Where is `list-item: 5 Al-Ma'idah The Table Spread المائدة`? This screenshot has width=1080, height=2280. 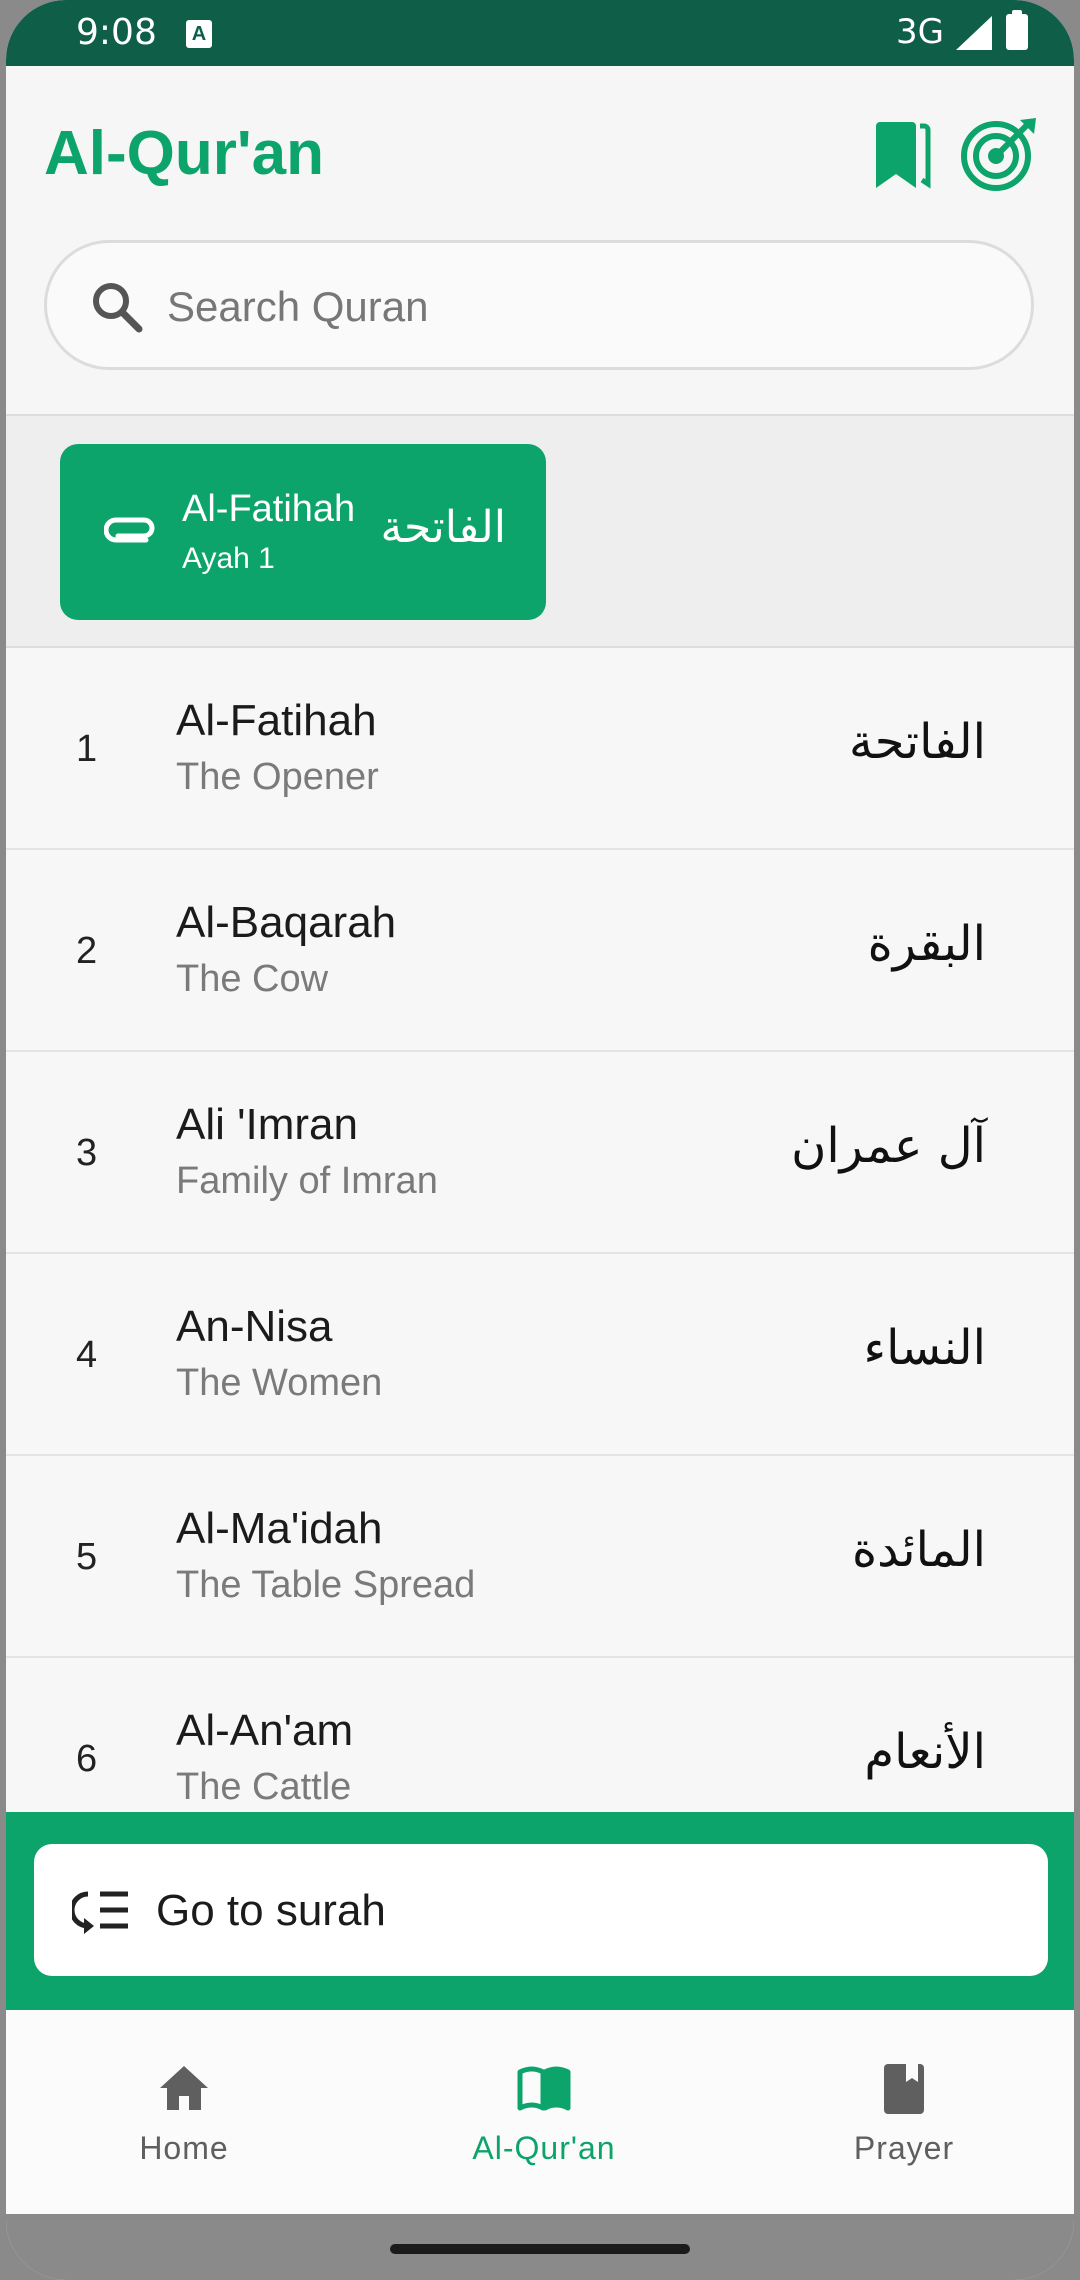
list-item: 5 Al-Ma'idah The Table Spread المائدة is located at coordinates (540, 1557).